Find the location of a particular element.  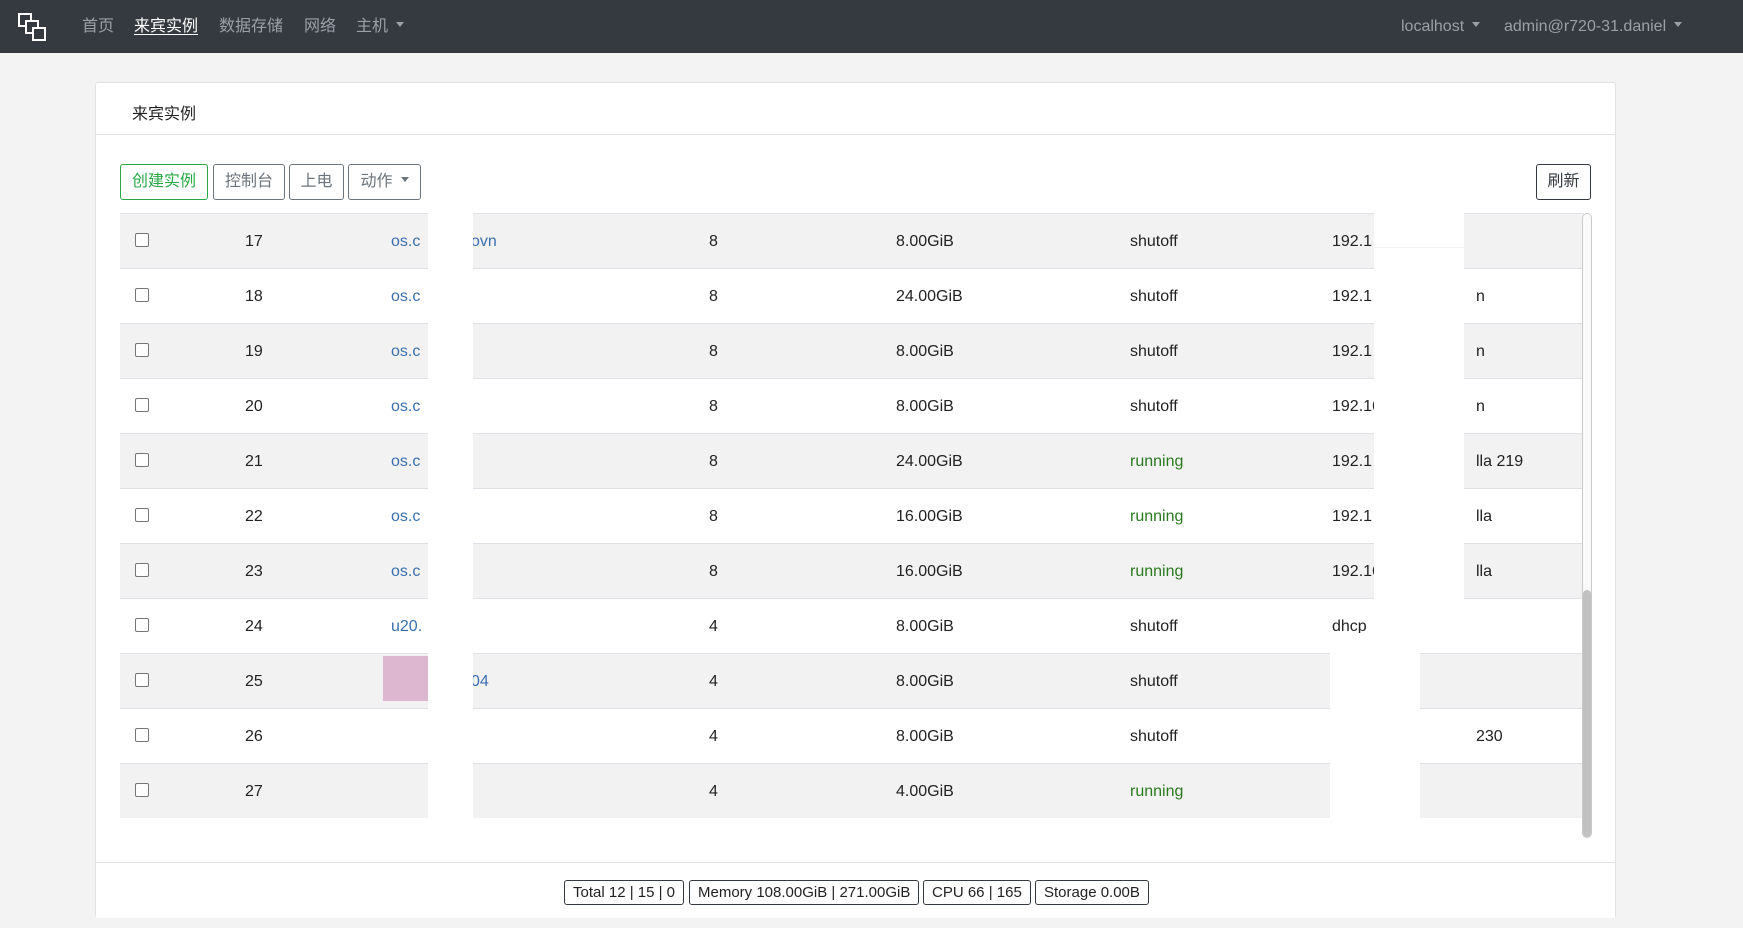

instance-id: 17 is located at coordinates (254, 241).